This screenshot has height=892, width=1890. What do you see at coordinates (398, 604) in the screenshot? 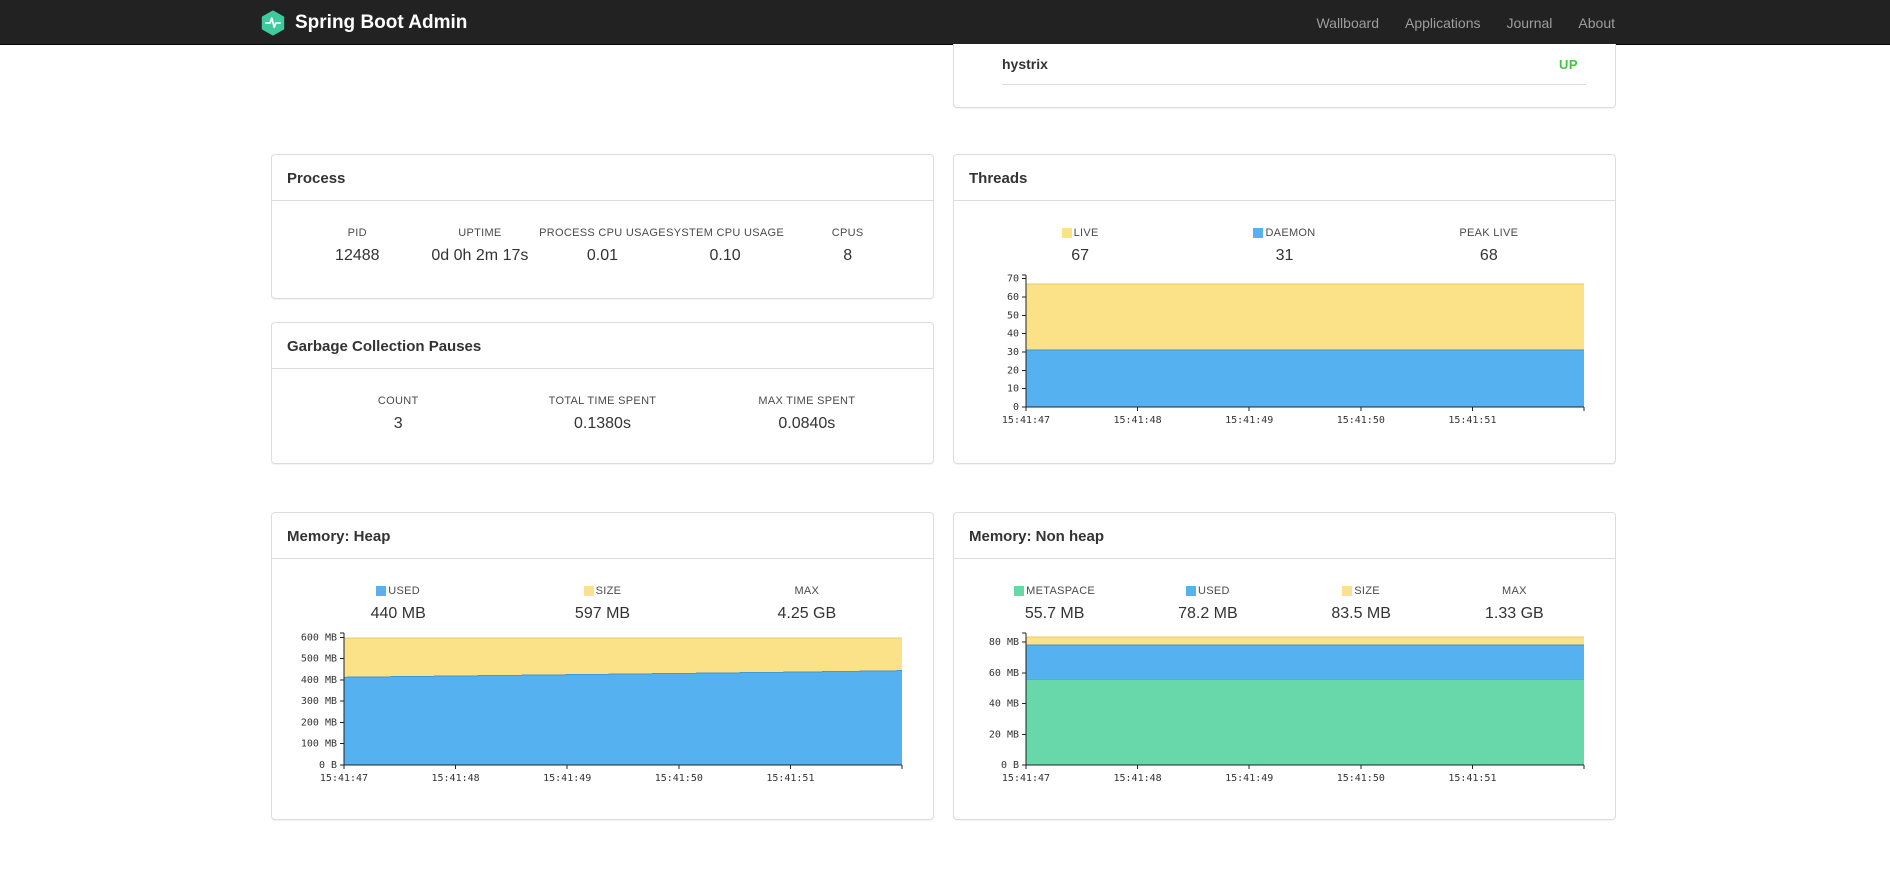
I see `legend-used: USED 440 MB` at bounding box center [398, 604].